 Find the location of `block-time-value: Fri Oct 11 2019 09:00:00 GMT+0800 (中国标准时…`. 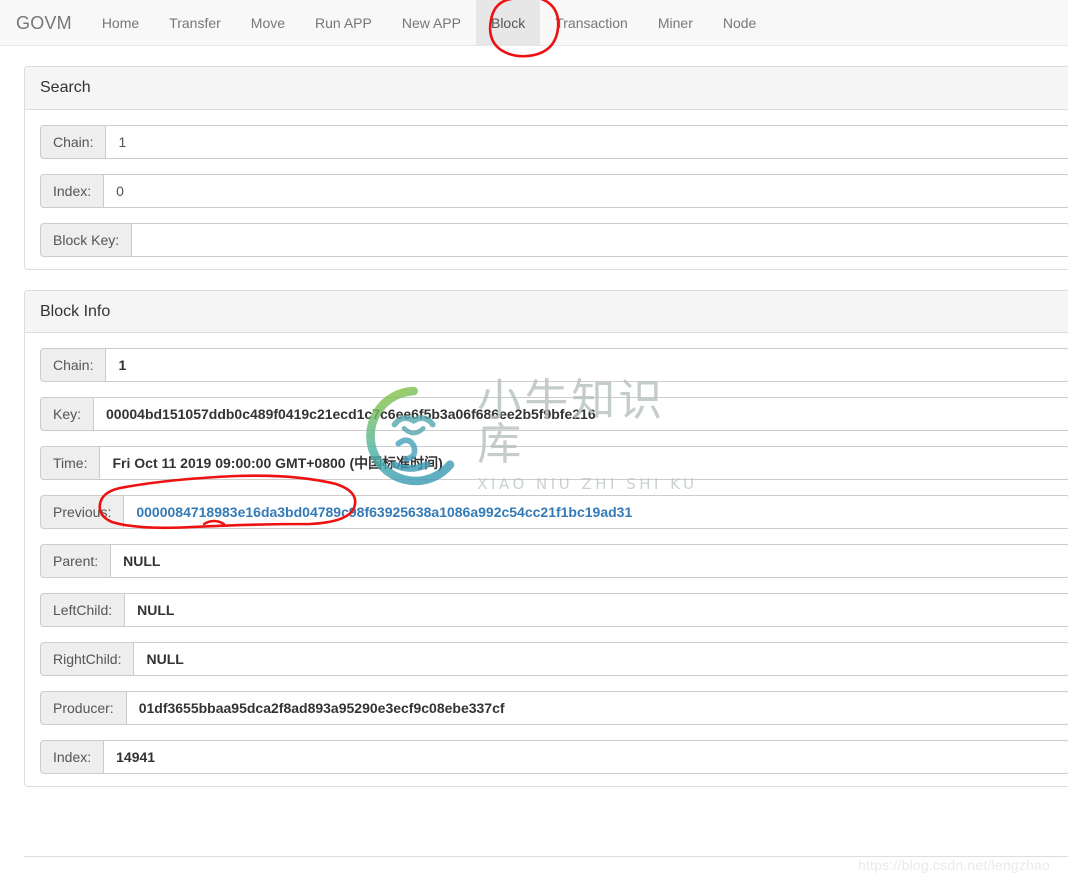

block-time-value: Fri Oct 11 2019 09:00:00 GMT+0800 (中国标准时… is located at coordinates (583, 463).